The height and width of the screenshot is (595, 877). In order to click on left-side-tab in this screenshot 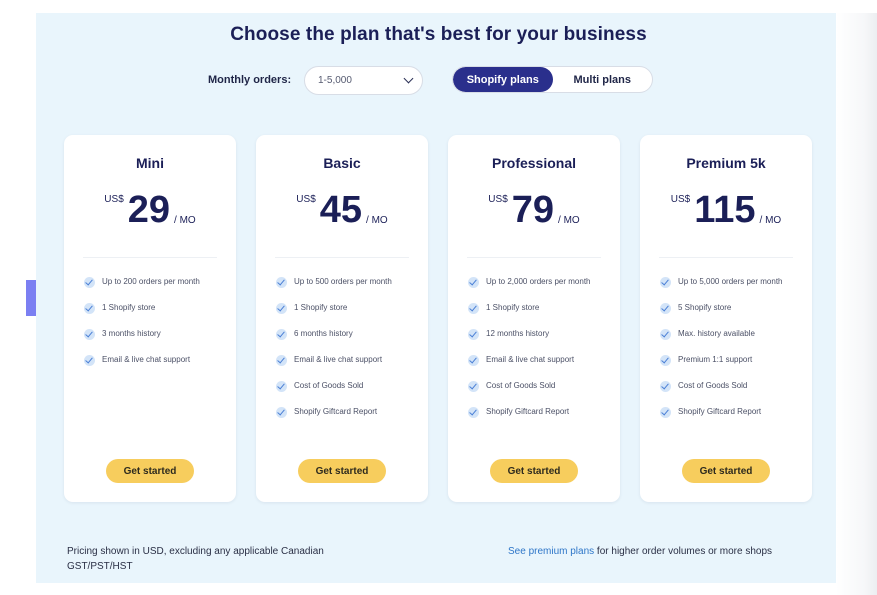, I will do `click(31, 298)`.